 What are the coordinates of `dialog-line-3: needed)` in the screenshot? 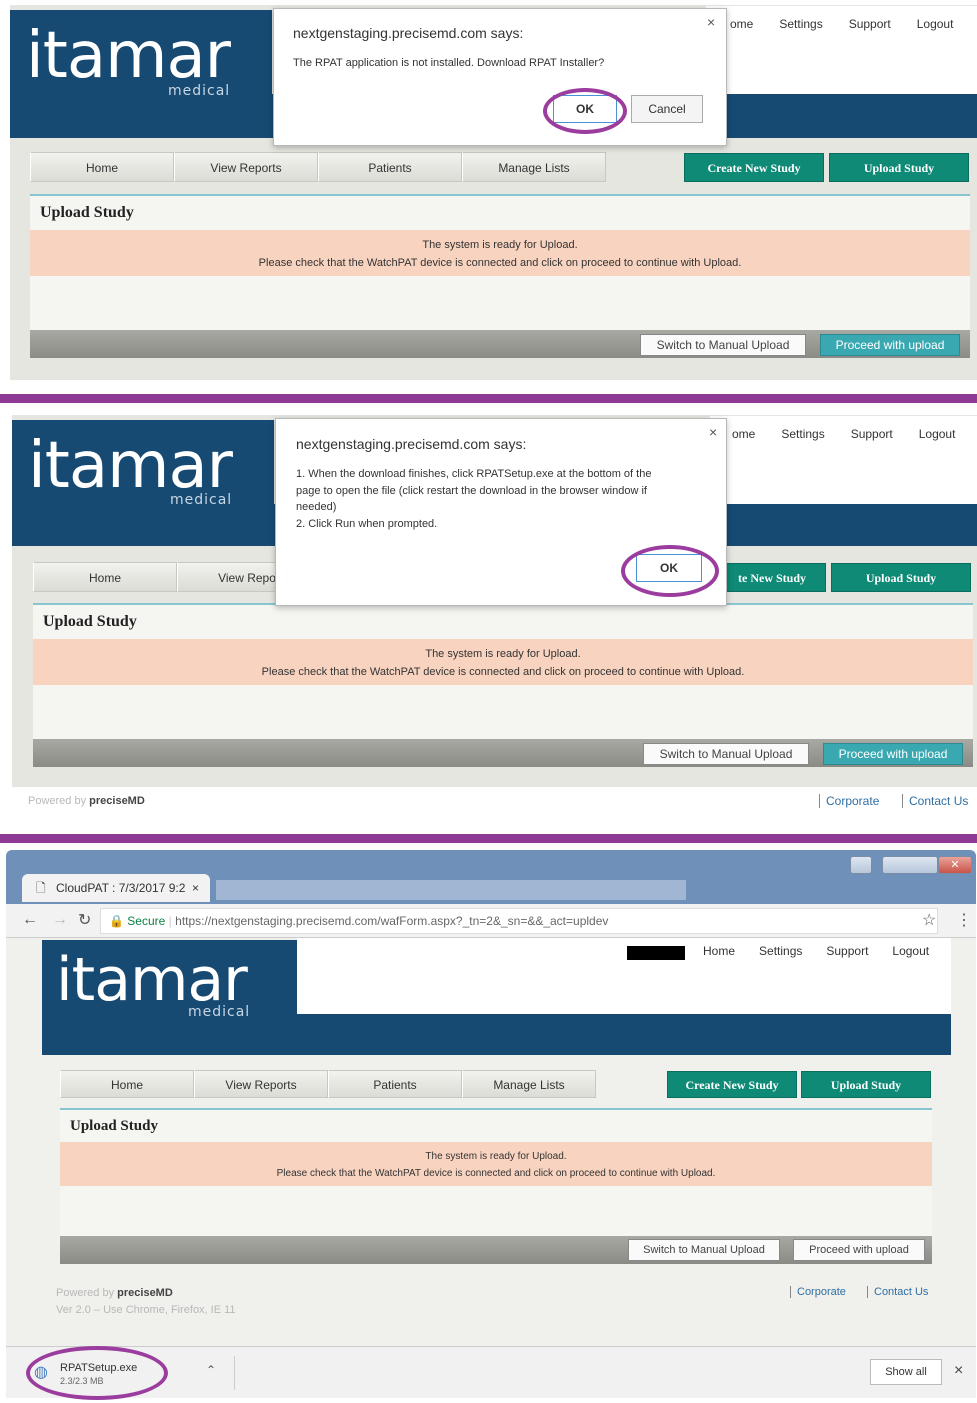 It's located at (316, 507).